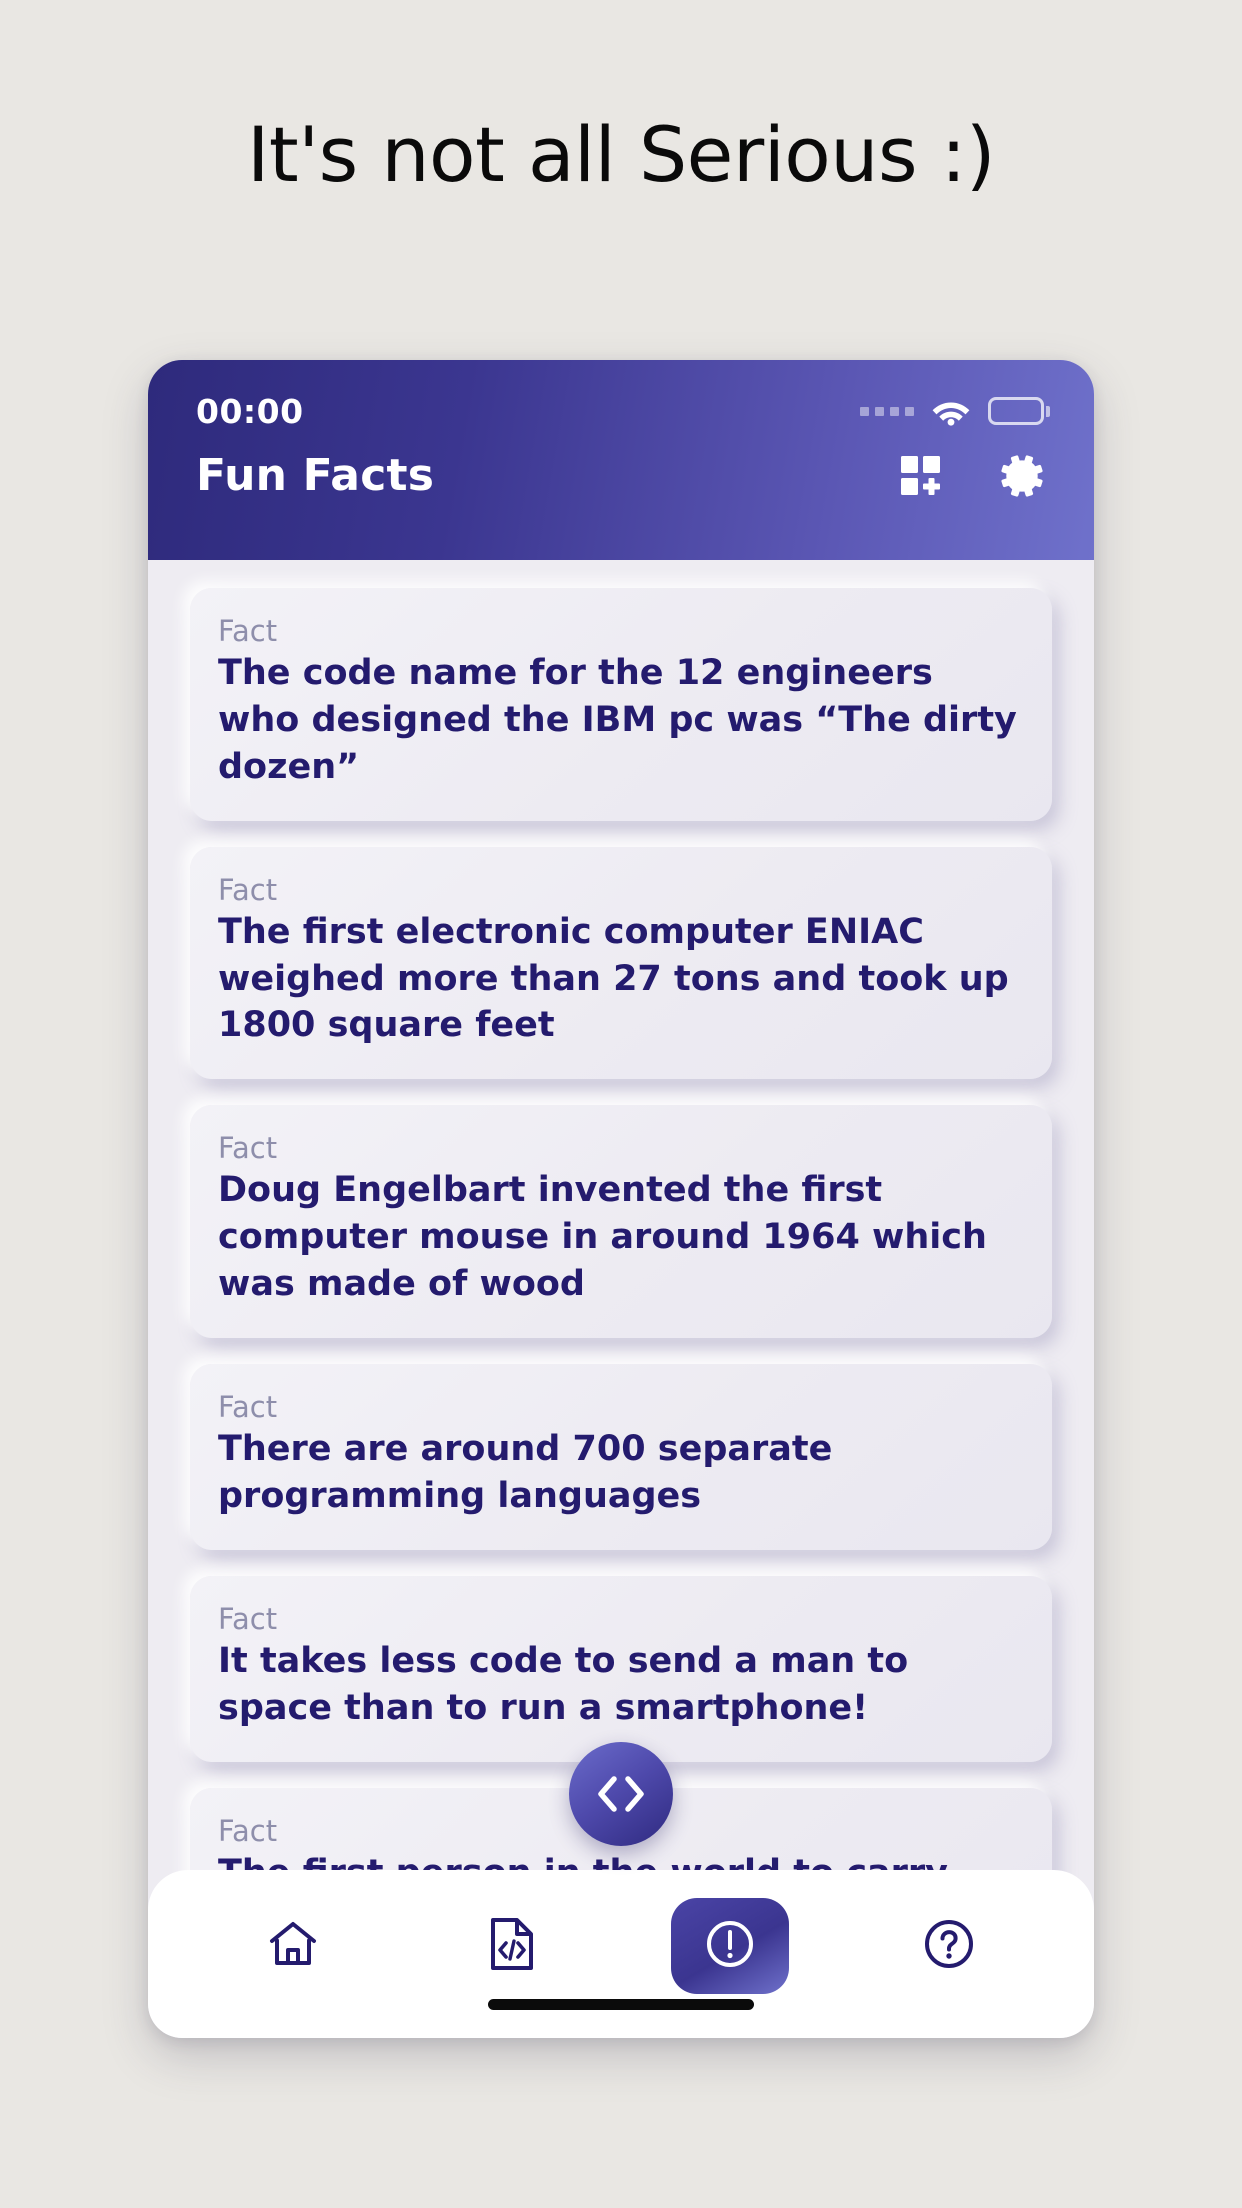  What do you see at coordinates (621, 466) in the screenshot?
I see `app-bar-row: Fun Facts` at bounding box center [621, 466].